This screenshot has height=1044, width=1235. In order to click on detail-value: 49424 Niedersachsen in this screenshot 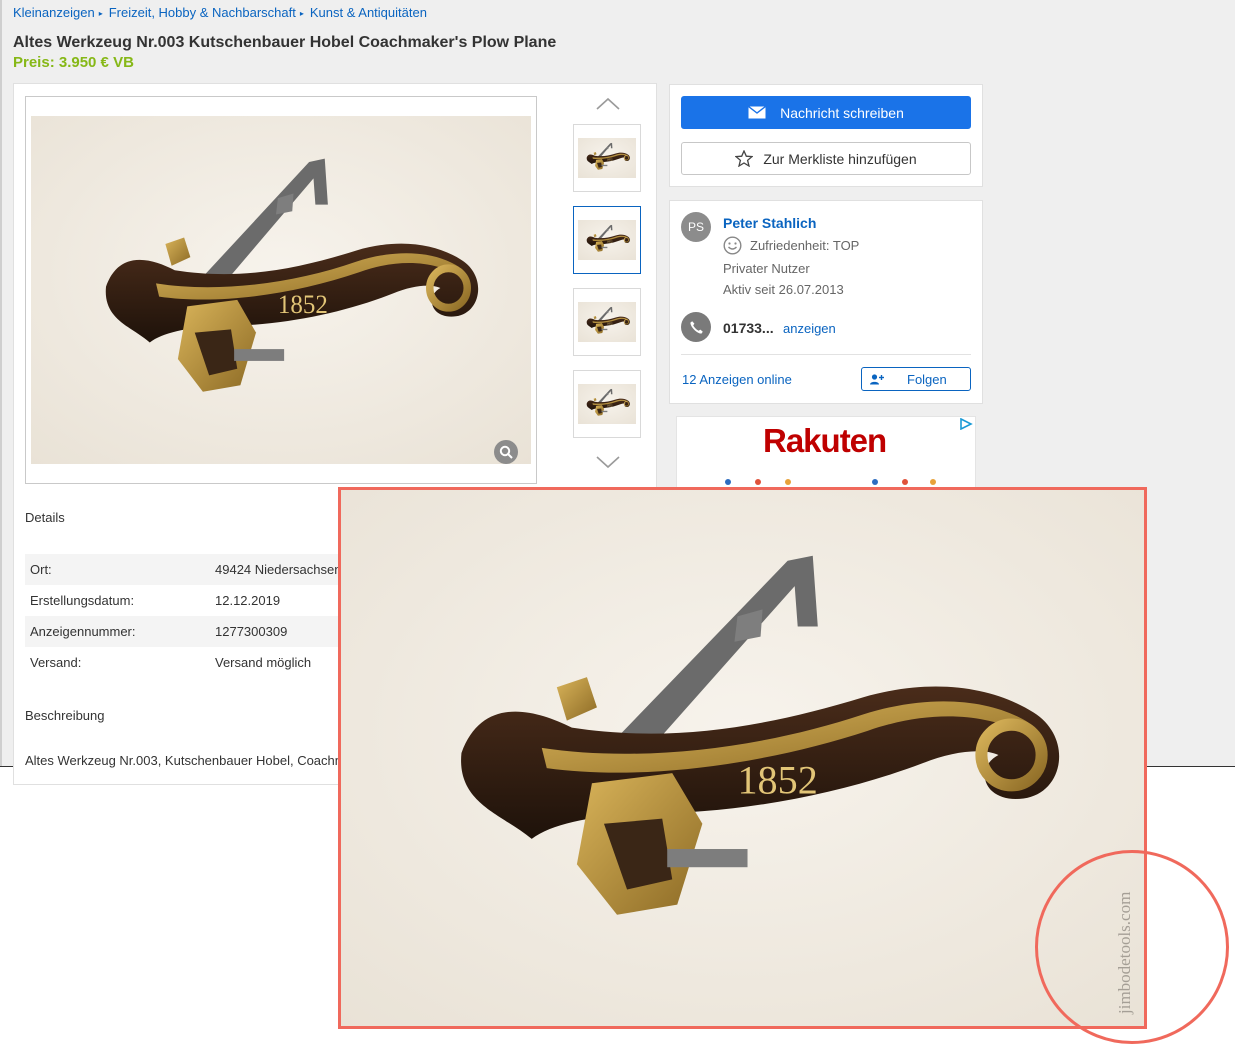, I will do `click(278, 569)`.